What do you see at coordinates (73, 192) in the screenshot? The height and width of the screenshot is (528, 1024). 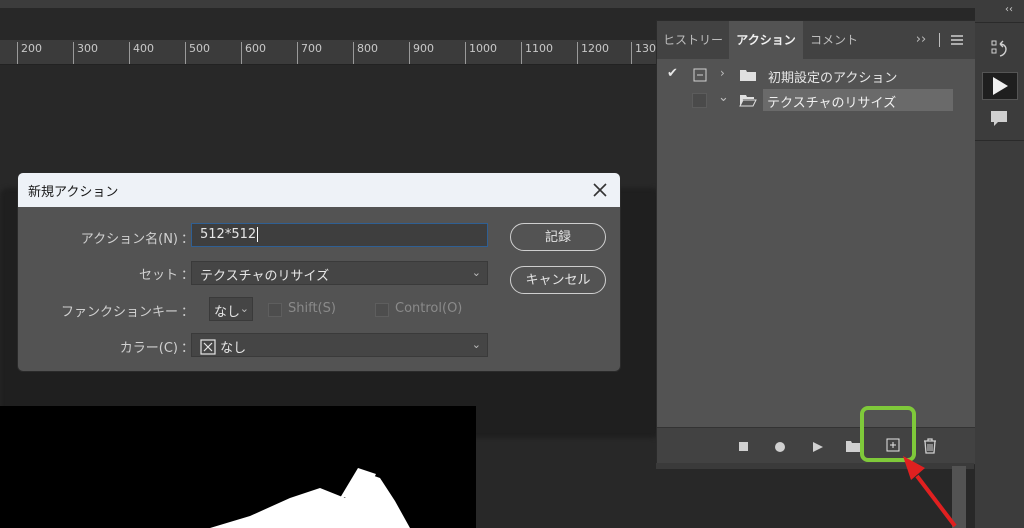 I see `dialog-title: 新規アクション` at bounding box center [73, 192].